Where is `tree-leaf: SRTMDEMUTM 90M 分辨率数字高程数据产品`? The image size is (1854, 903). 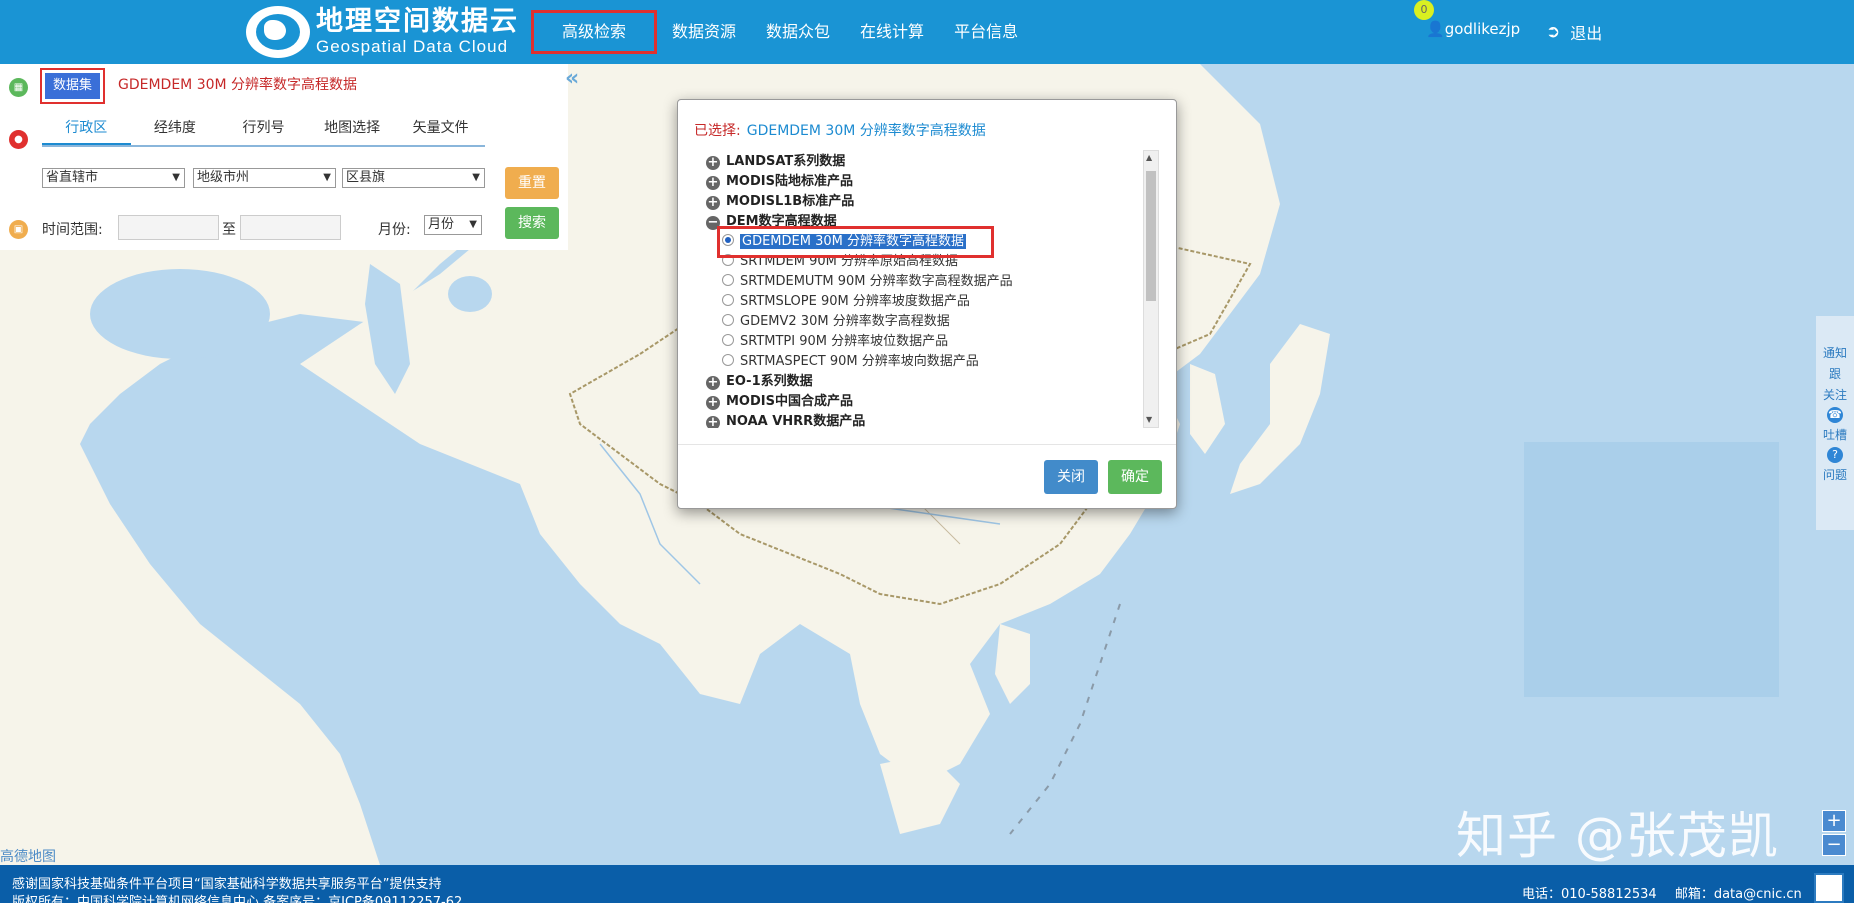
tree-leaf: SRTMDEMUTM 90M 分辨率数字高程数据产品 is located at coordinates (886, 282).